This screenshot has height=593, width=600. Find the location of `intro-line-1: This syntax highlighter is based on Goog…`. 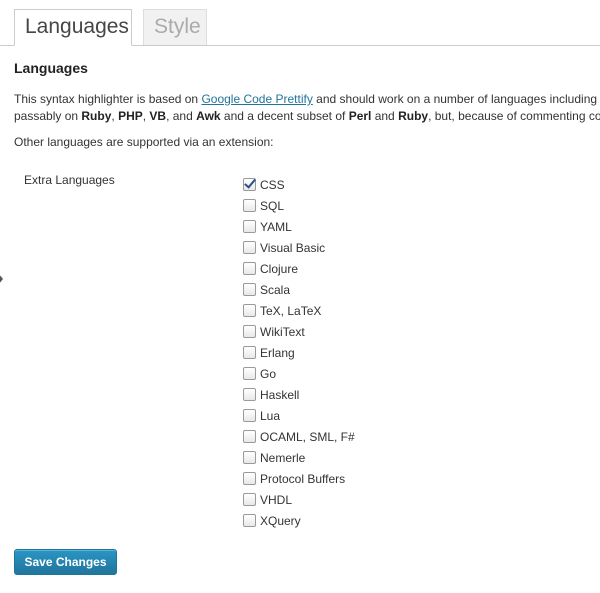

intro-line-1: This syntax highlighter is based on Goog… is located at coordinates (307, 99).